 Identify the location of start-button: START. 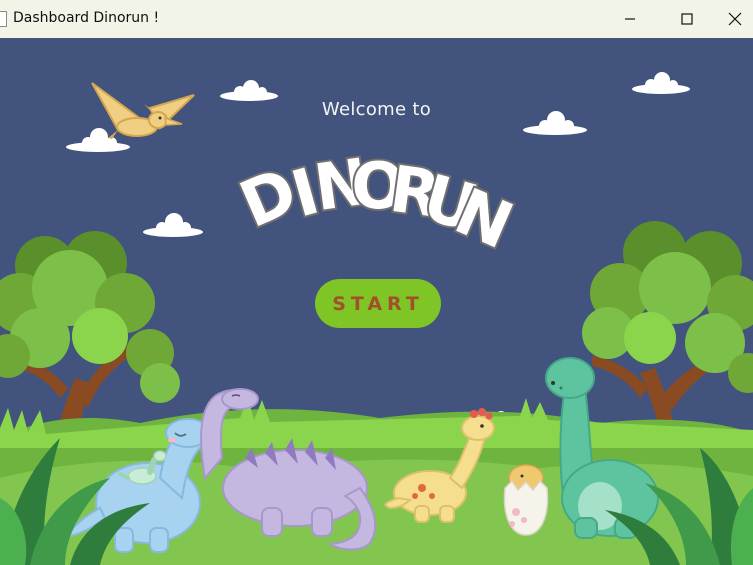
(378, 303).